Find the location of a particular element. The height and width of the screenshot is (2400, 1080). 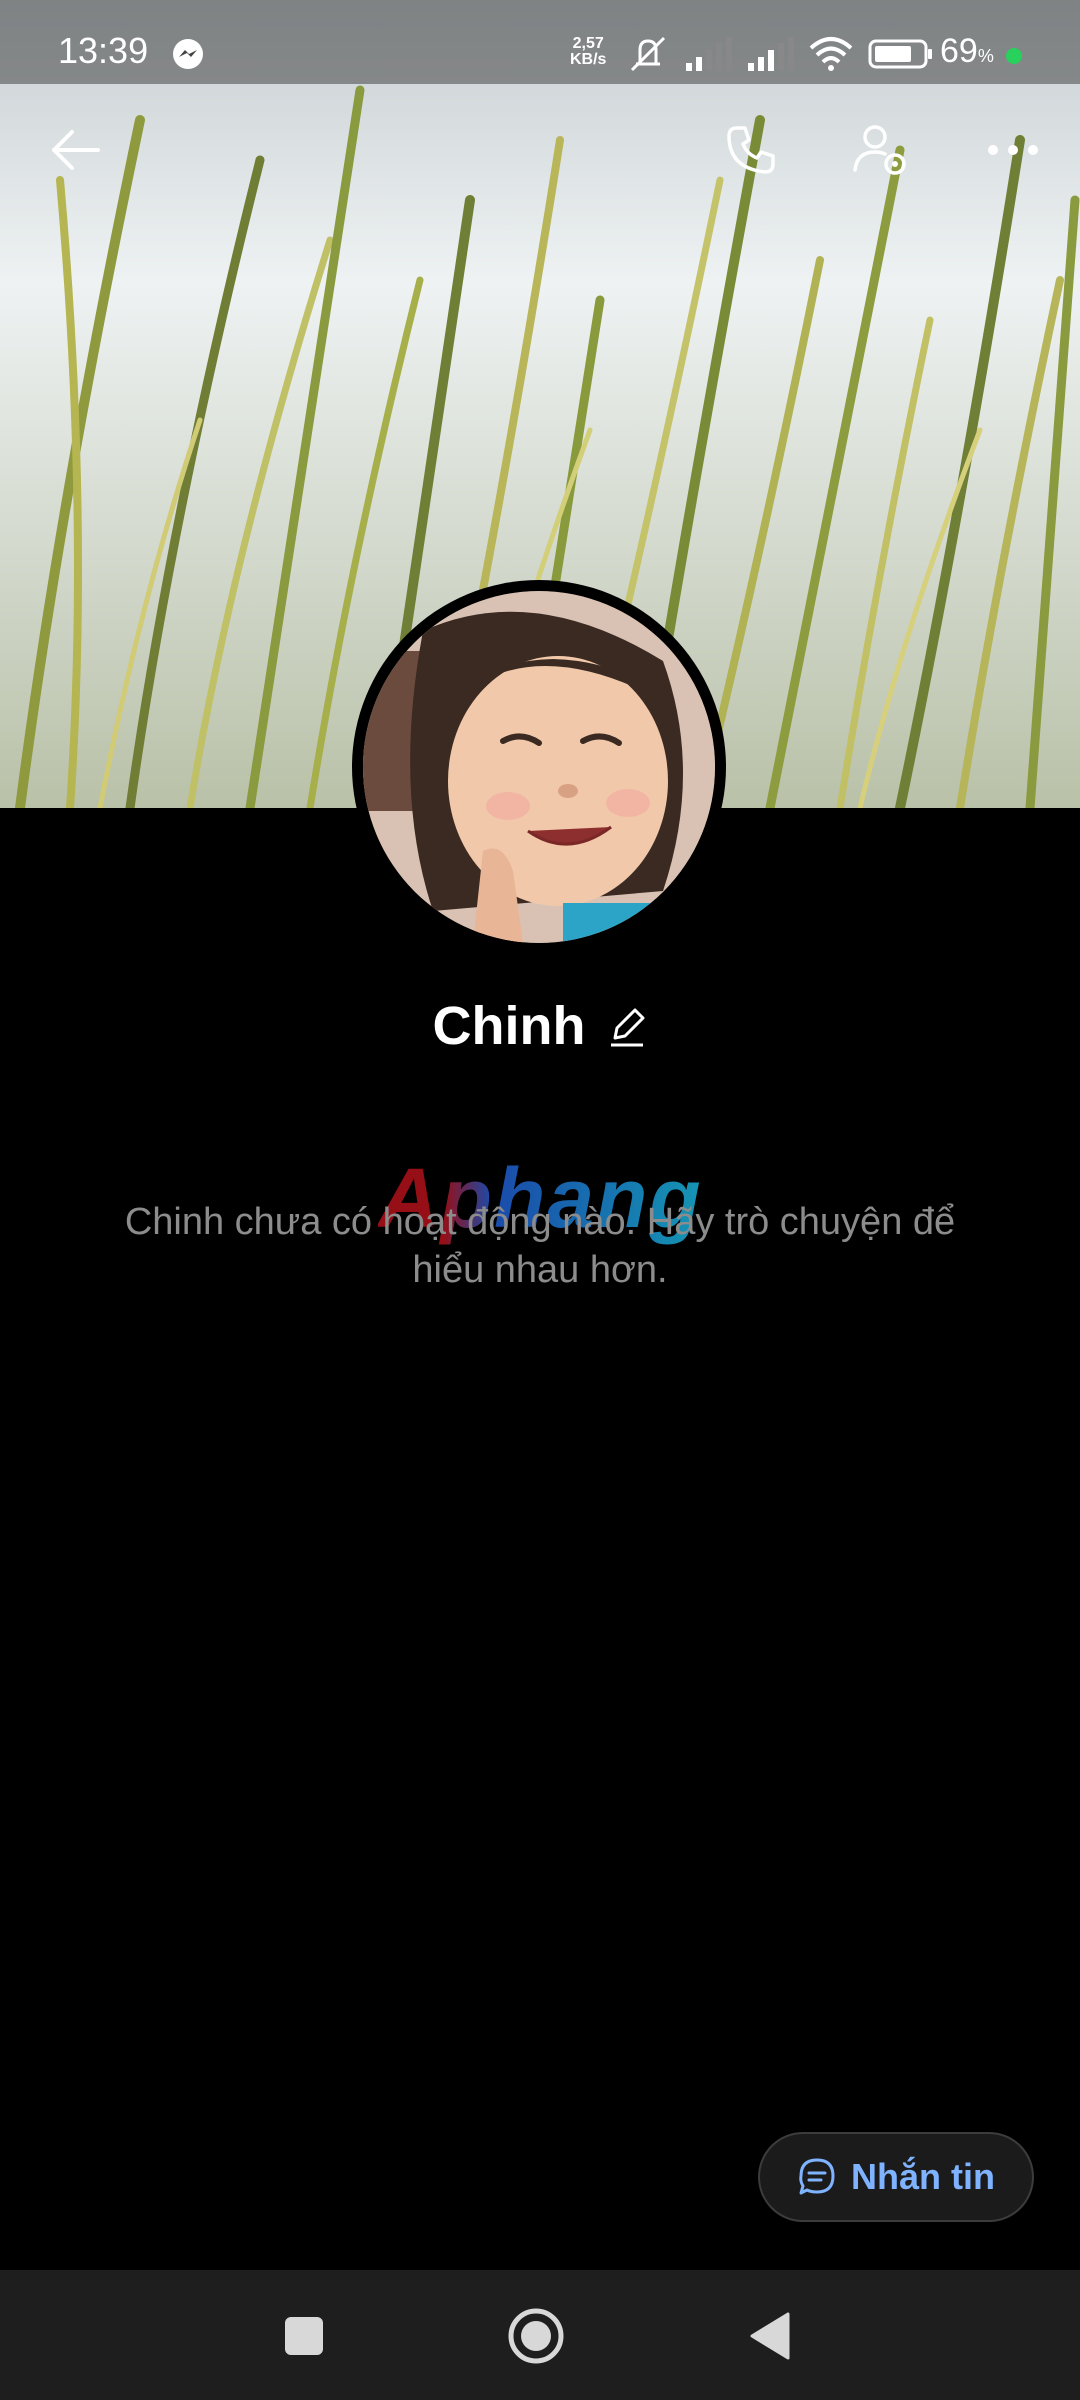

home-circle-icon is located at coordinates (536, 2336).